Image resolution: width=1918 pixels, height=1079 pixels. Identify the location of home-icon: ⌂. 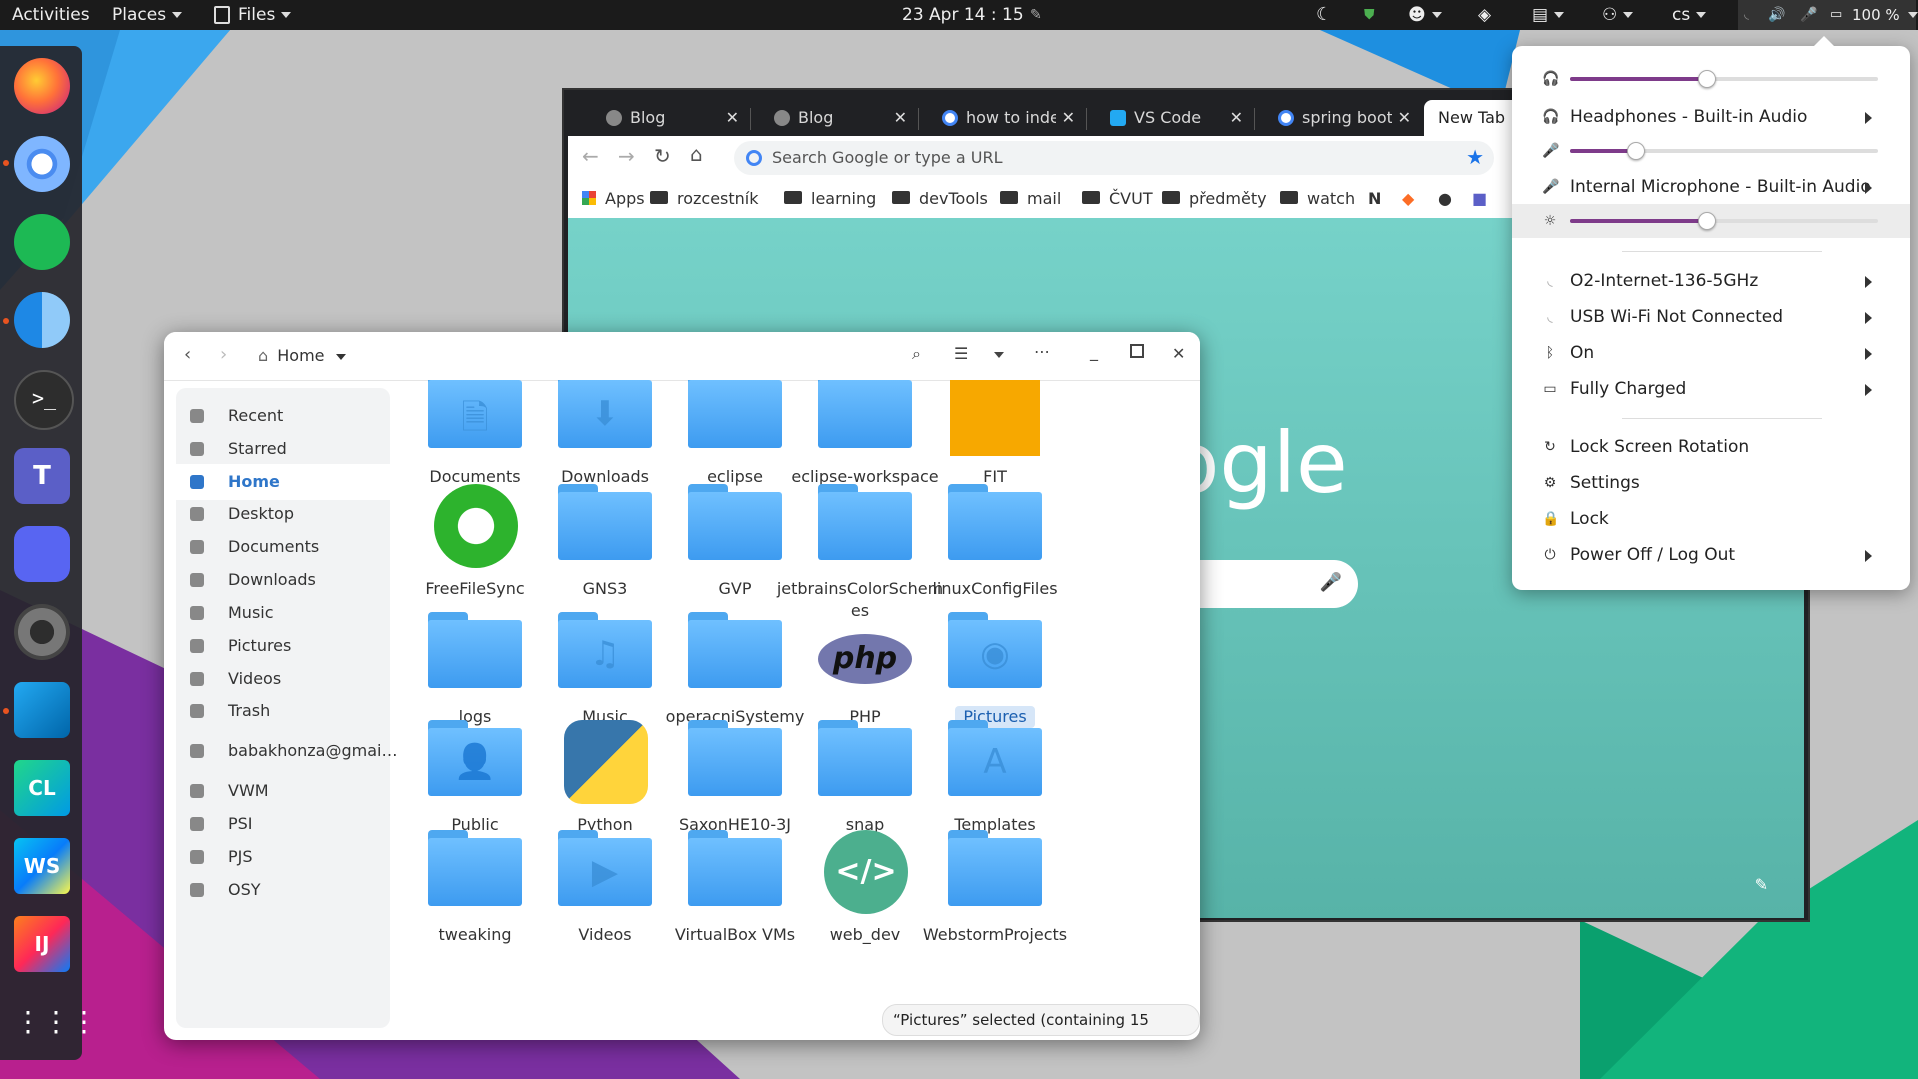
(696, 154).